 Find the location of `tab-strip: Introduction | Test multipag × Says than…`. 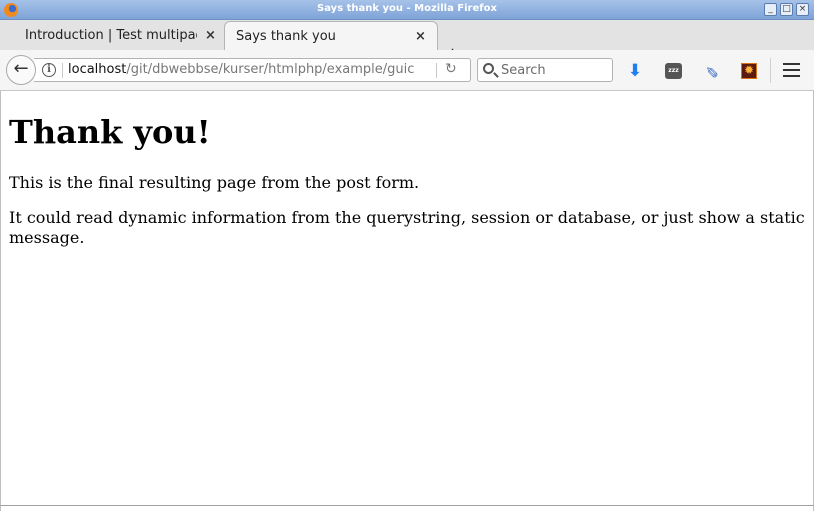

tab-strip: Introduction | Test multipag × Says than… is located at coordinates (407, 42).